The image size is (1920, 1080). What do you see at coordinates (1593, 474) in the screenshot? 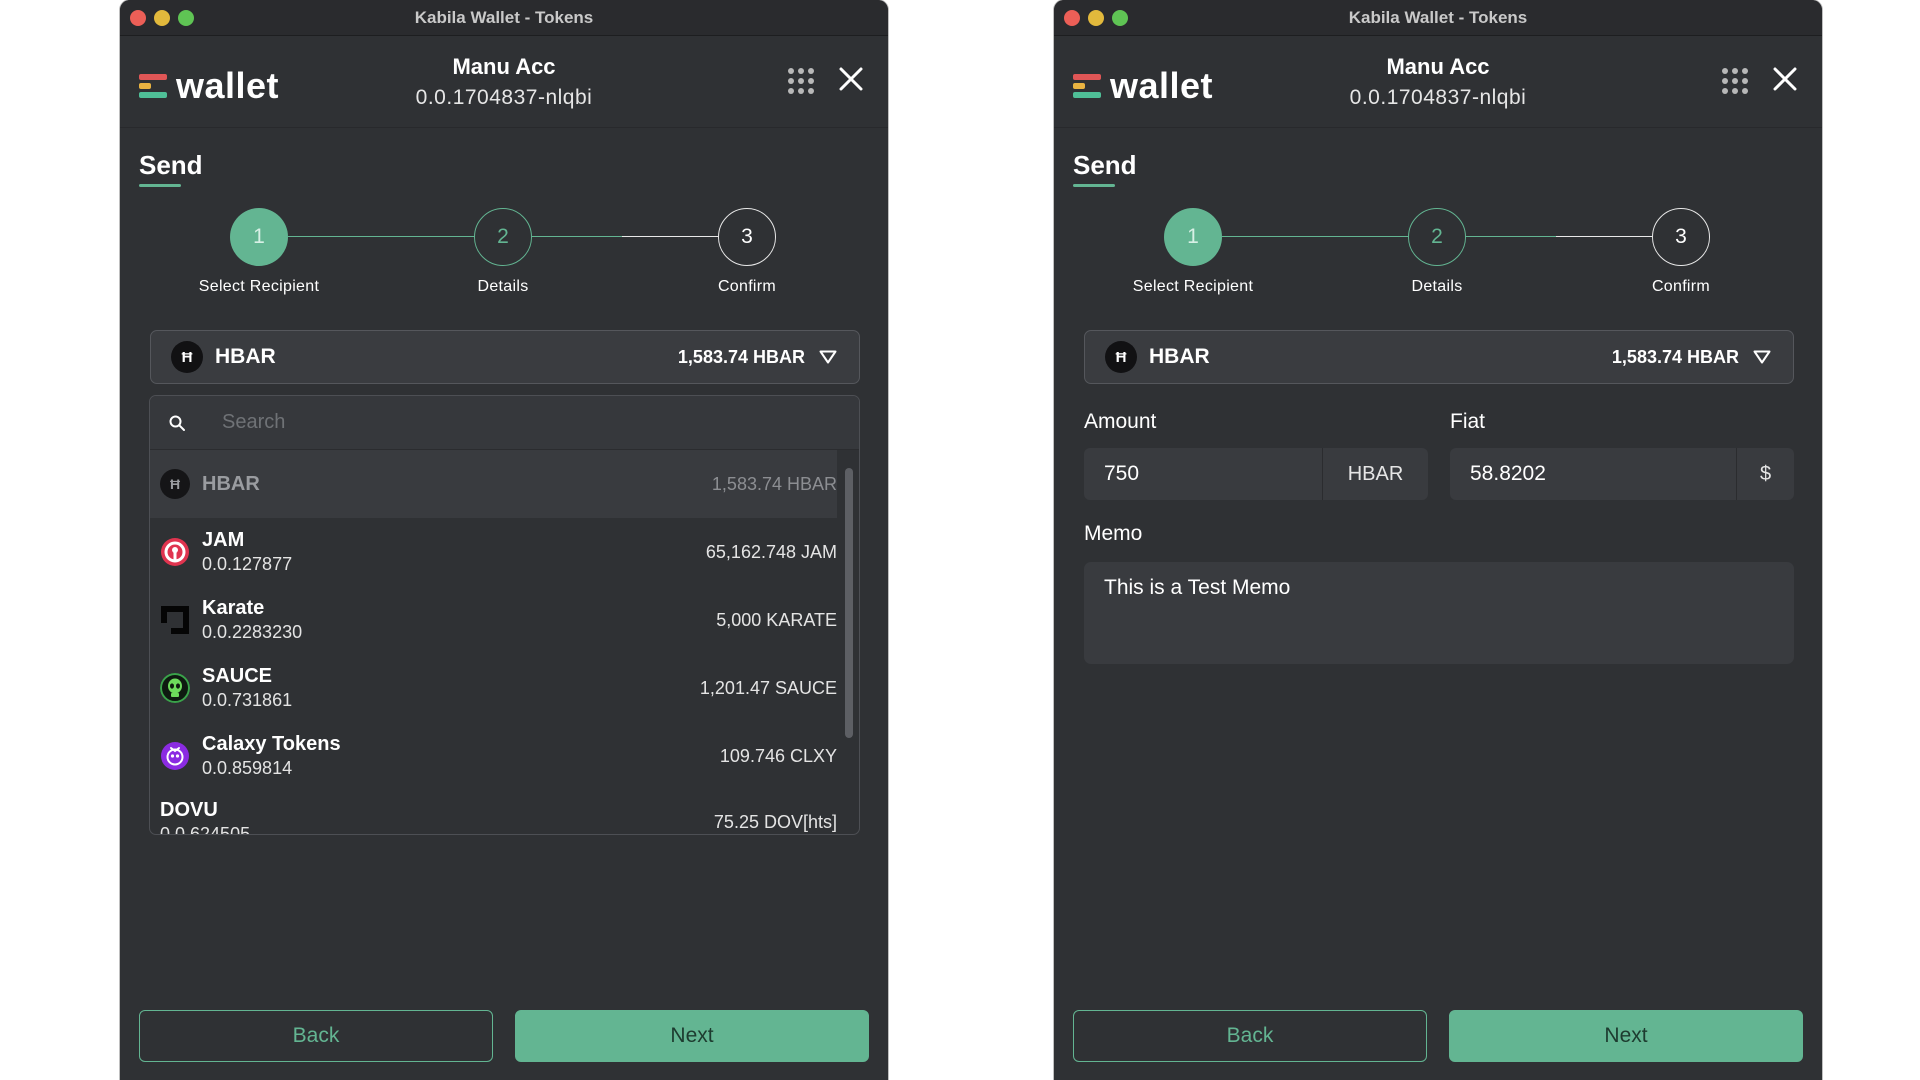
I see `fiat-input` at bounding box center [1593, 474].